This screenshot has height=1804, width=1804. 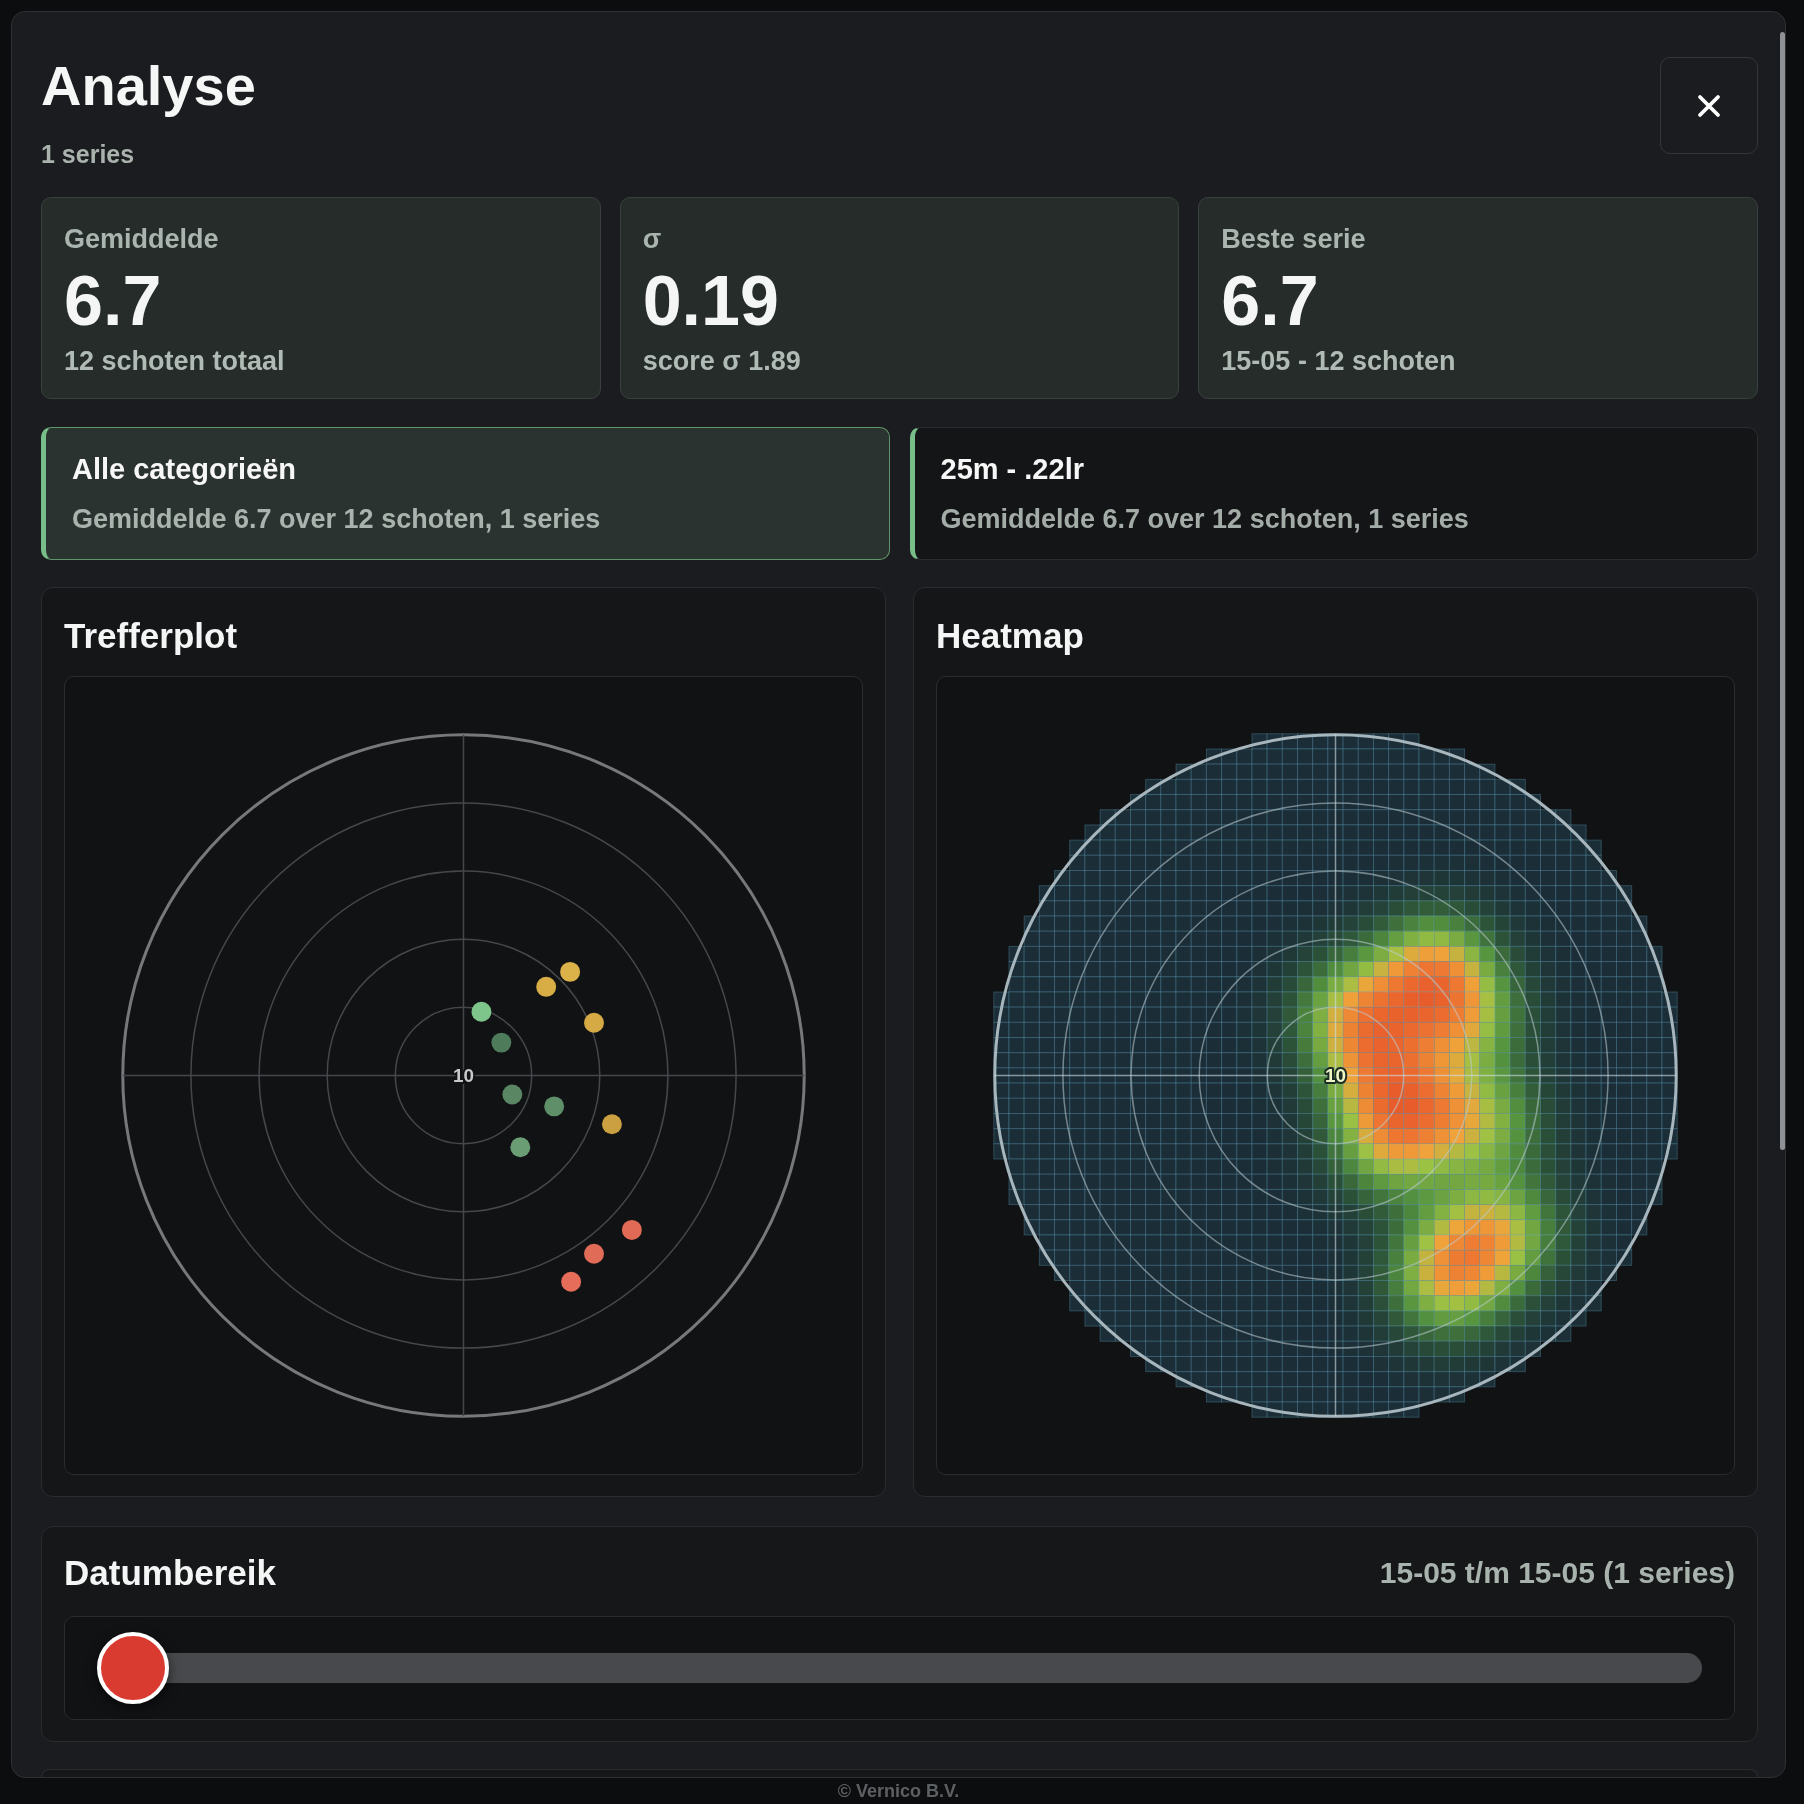 I want to click on category-card: 25m - .22lr Gemiddelde 6.7 over 12 schoten, 1 series, so click(x=1333, y=493).